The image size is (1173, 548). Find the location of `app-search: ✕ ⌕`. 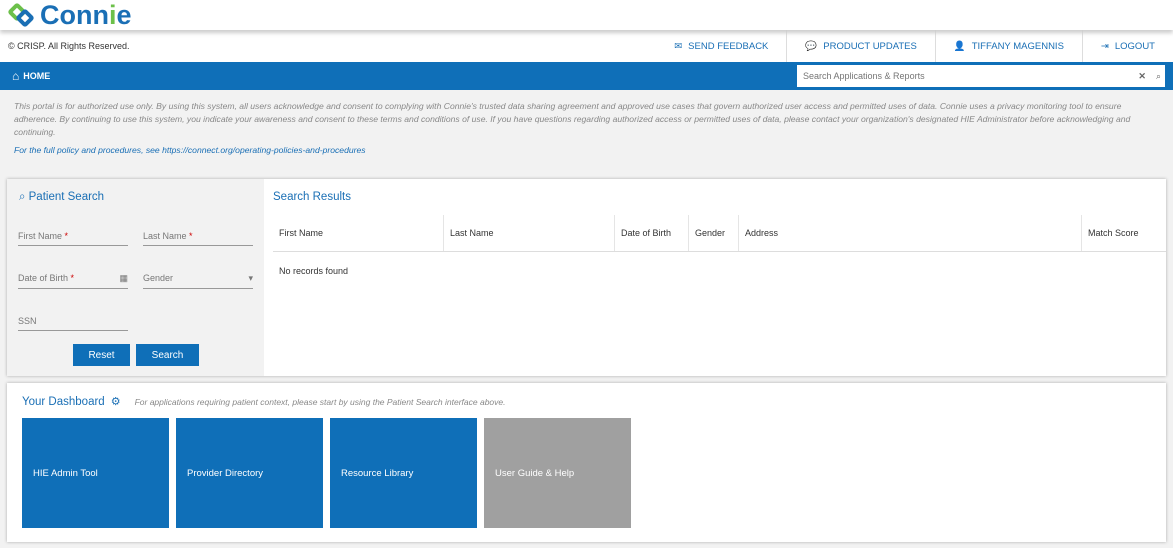

app-search: ✕ ⌕ is located at coordinates (981, 76).